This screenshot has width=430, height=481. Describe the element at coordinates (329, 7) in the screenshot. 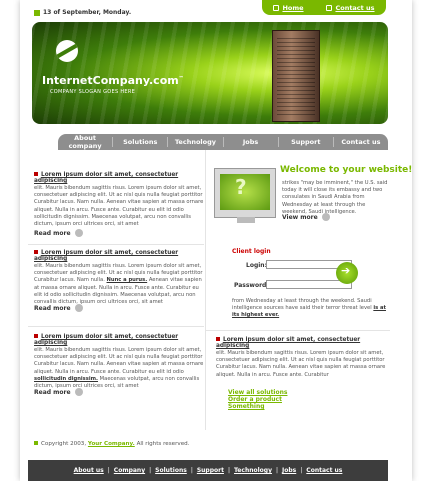

I see `mail-icon` at that location.